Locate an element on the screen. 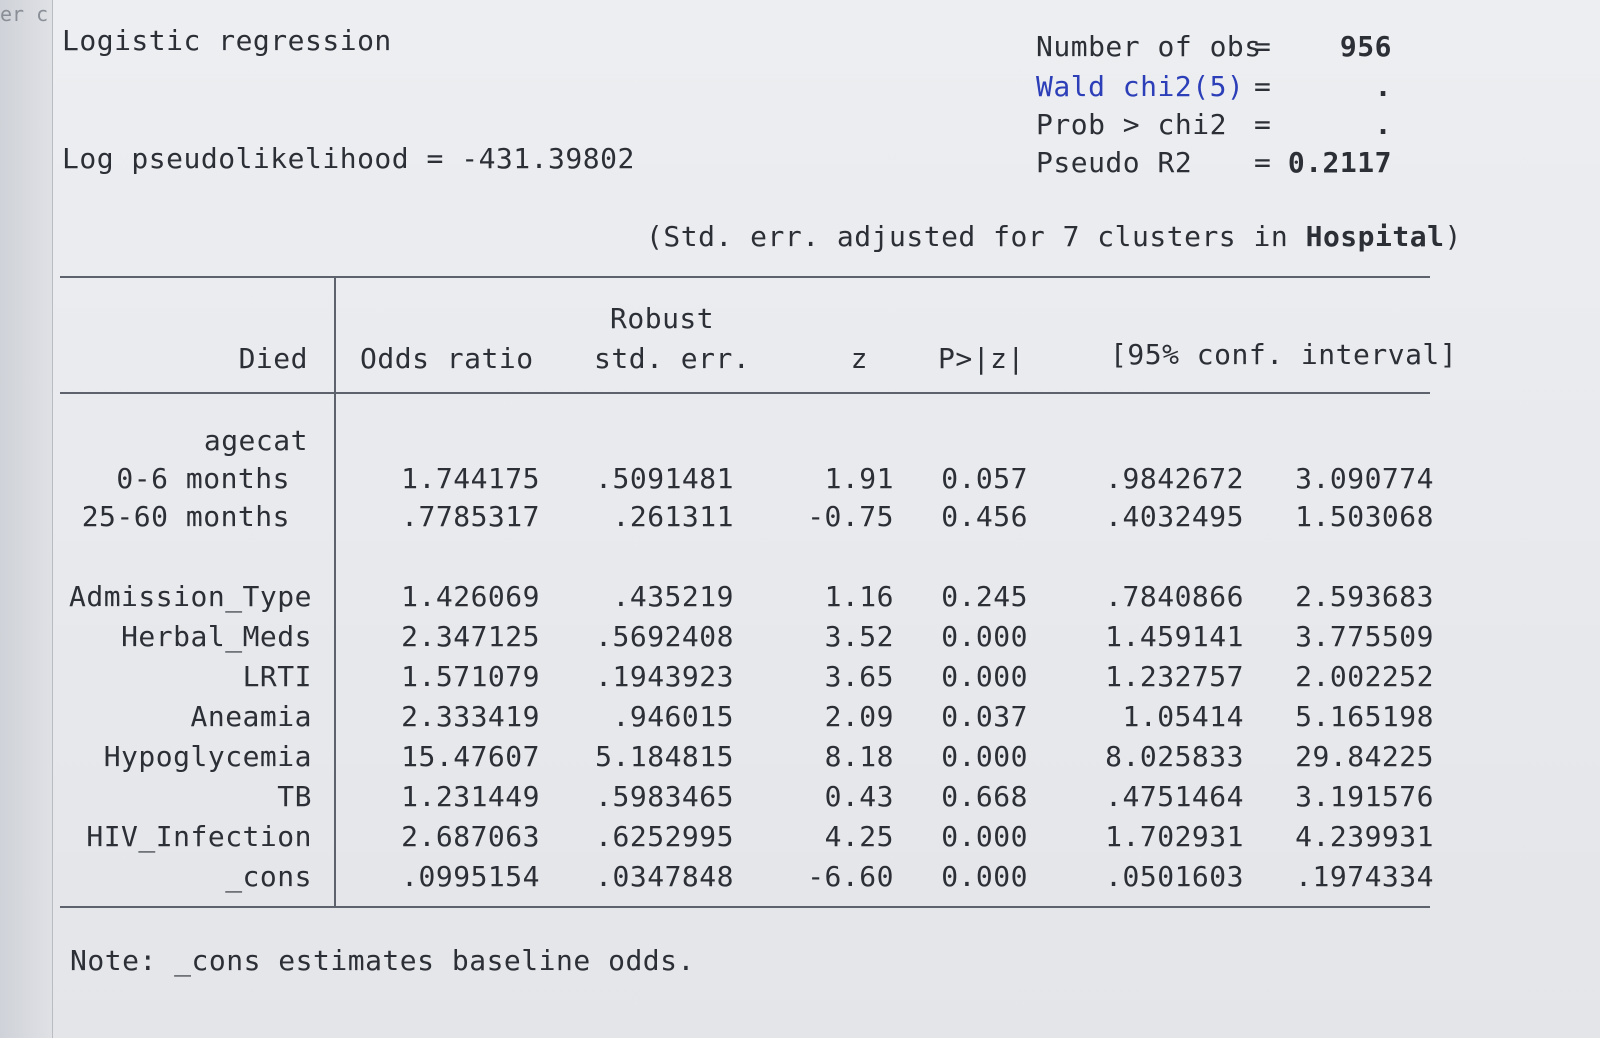  cell-z: 1.16 is located at coordinates (859, 596).